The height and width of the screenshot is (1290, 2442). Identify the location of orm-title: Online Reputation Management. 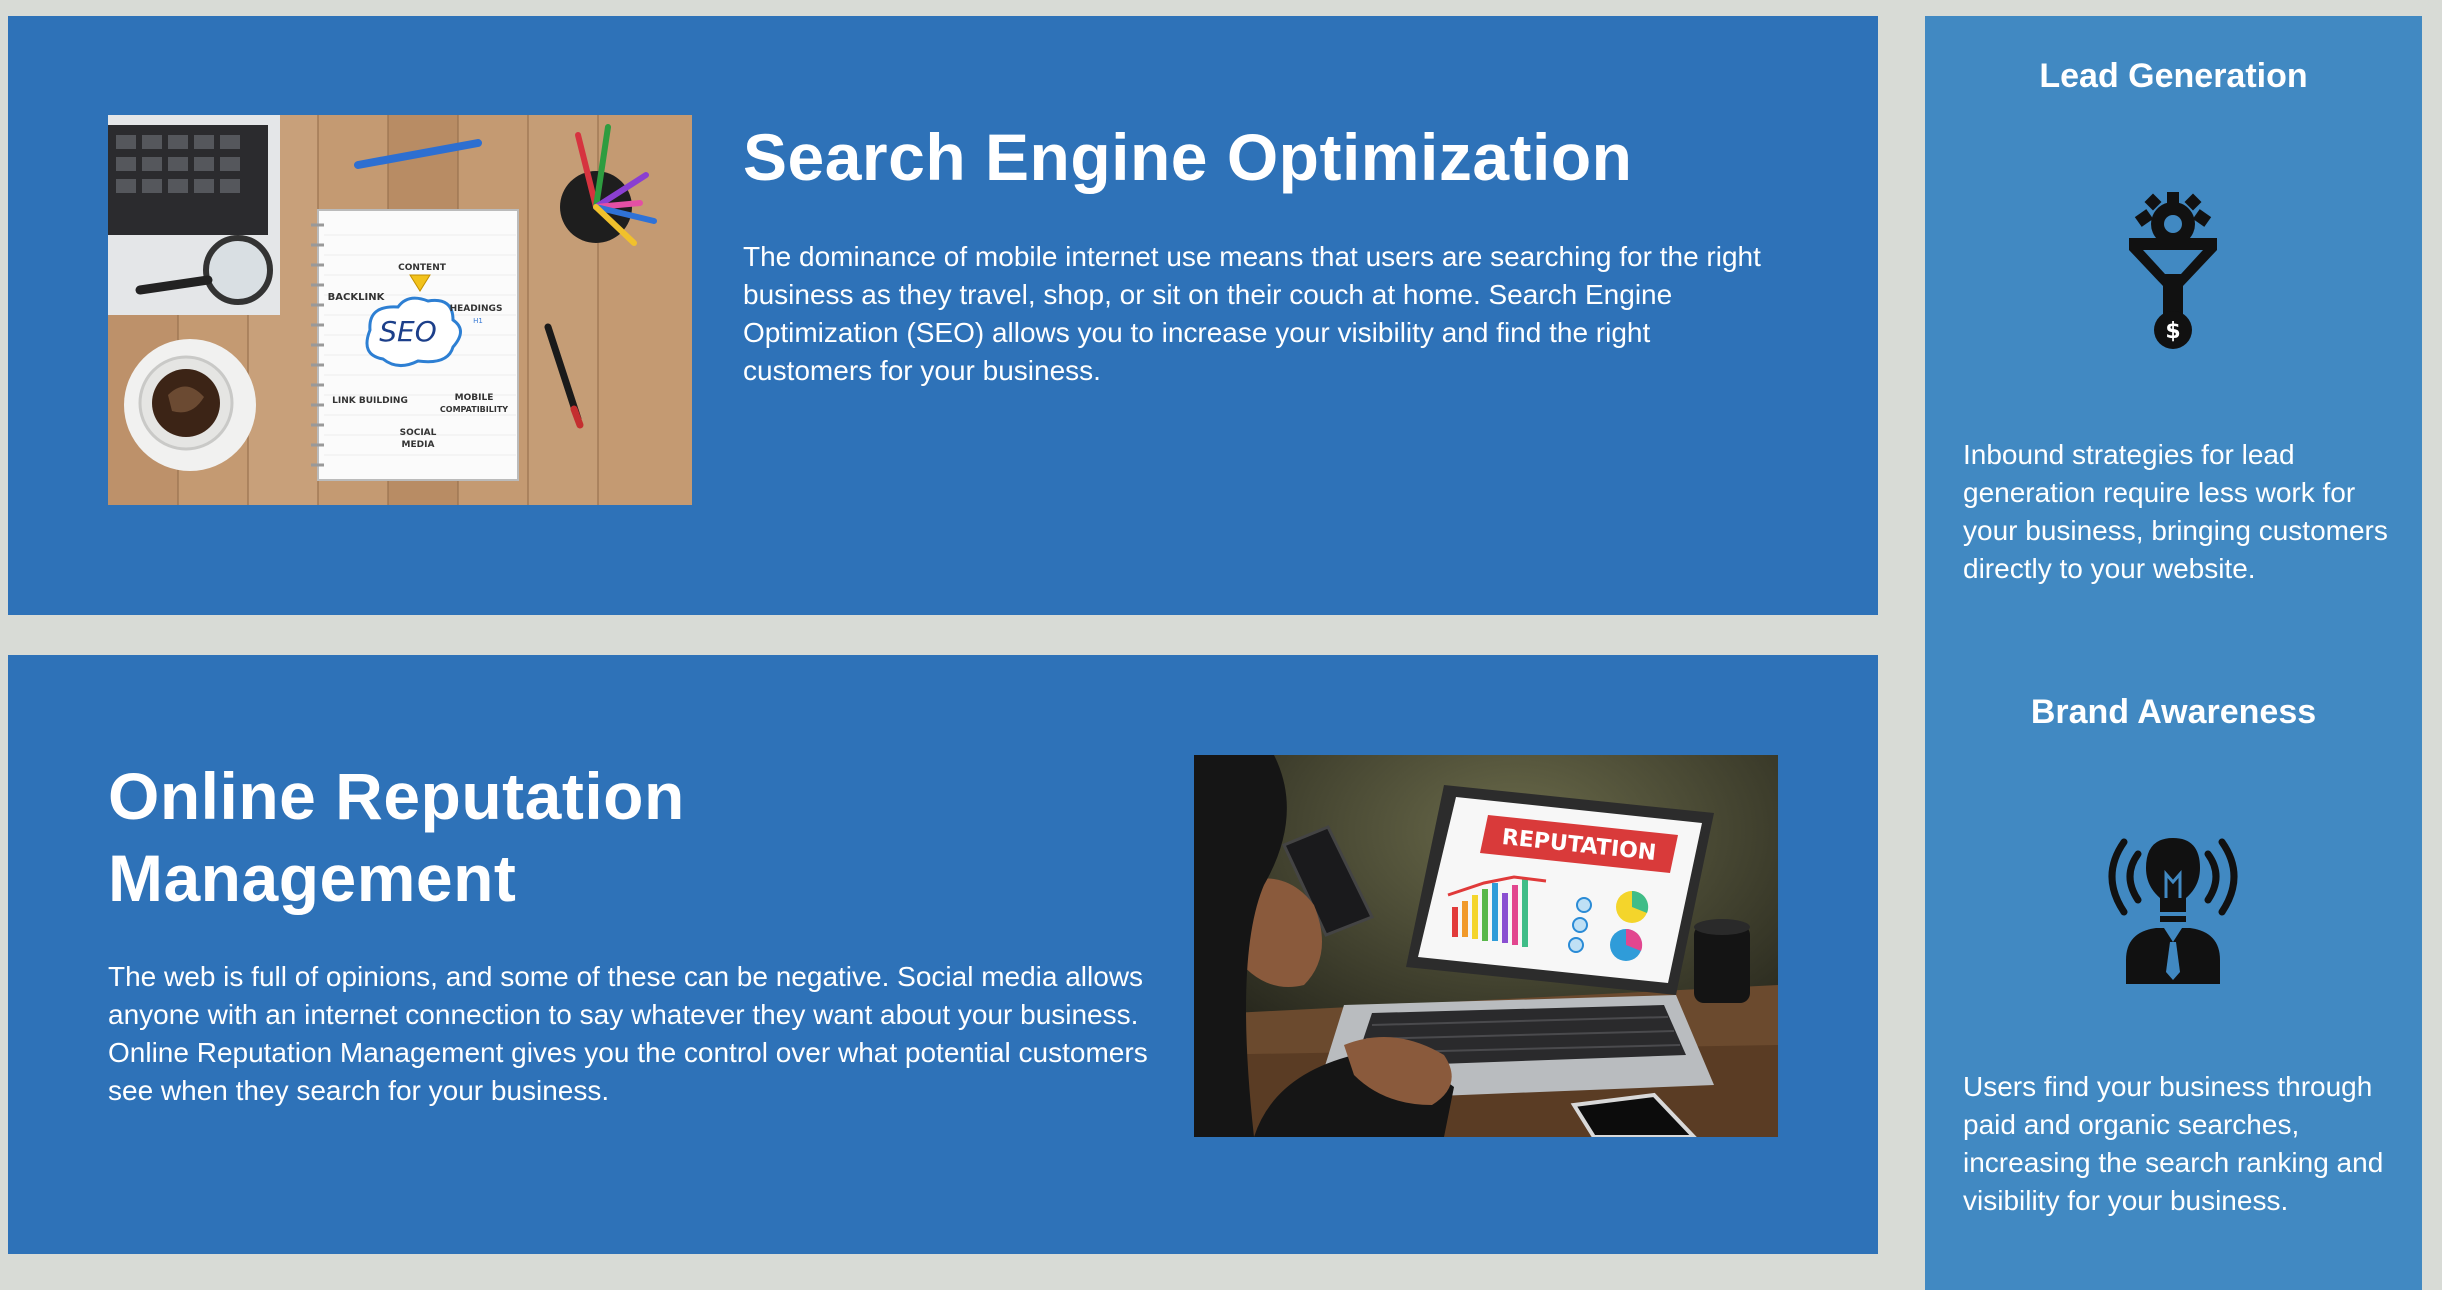
(558, 837).